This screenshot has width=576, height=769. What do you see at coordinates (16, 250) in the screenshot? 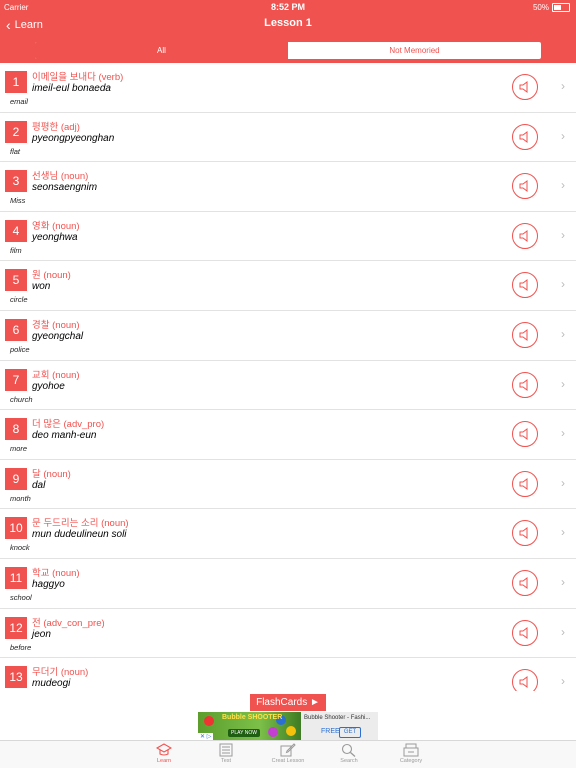
I see `english-meaning: film` at bounding box center [16, 250].